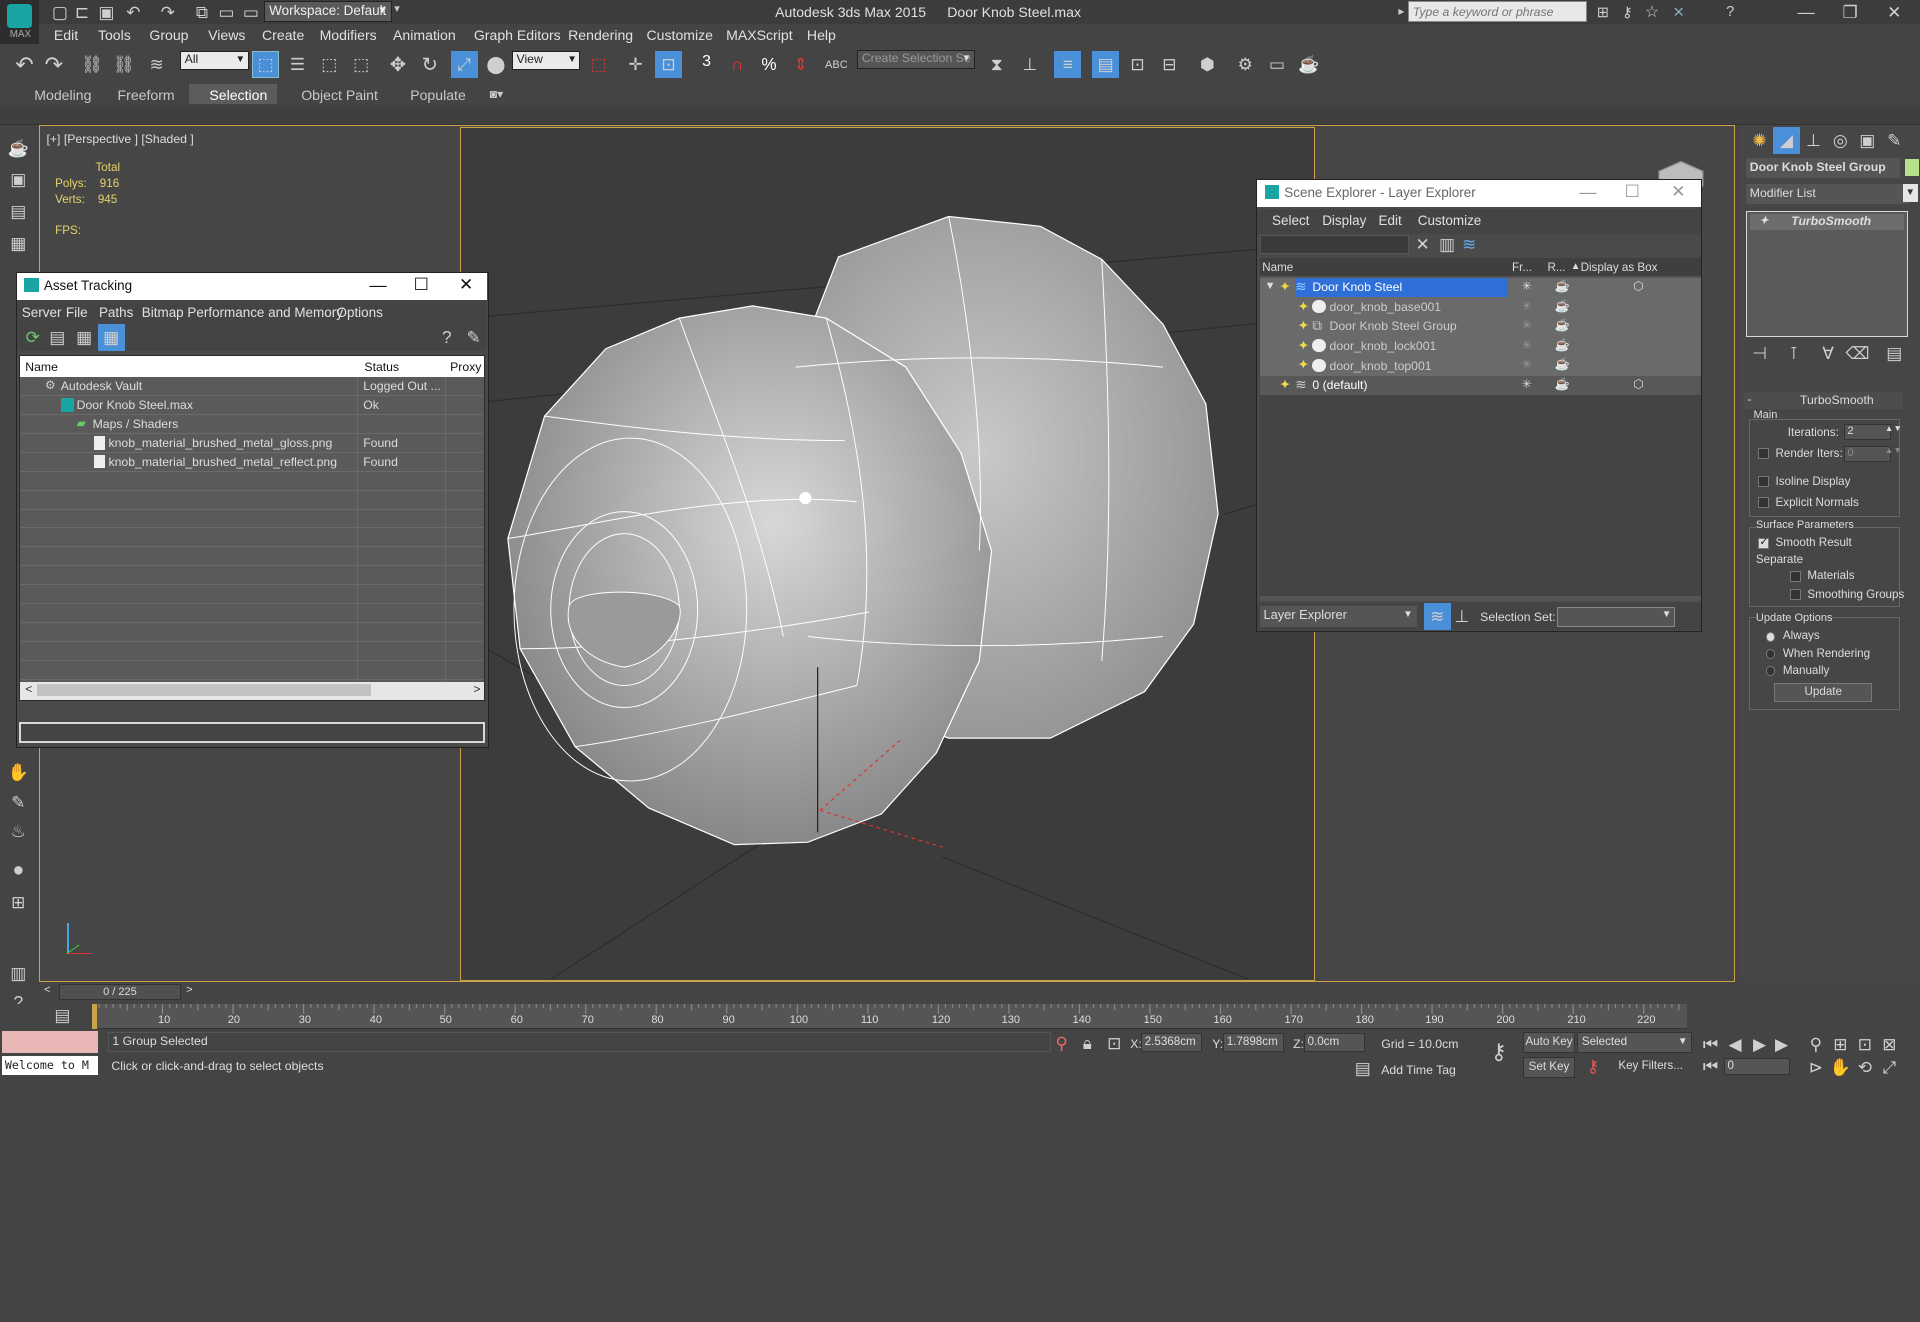  I want to click on pin-stack-icon: ⊣, so click(1759, 353).